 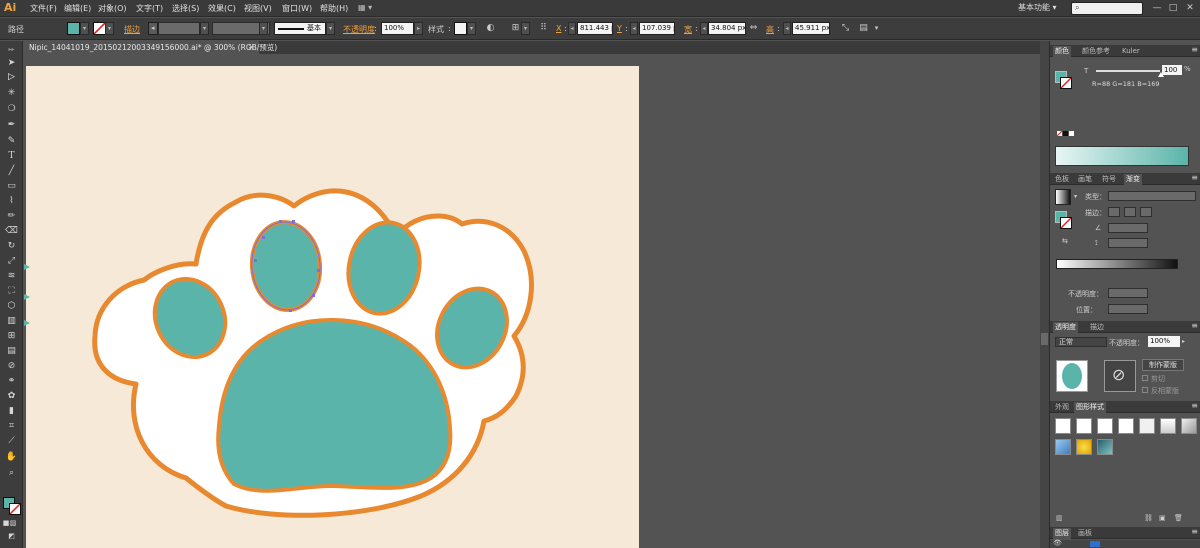 What do you see at coordinates (490, 28) in the screenshot?
I see `recolor-icon: ◐` at bounding box center [490, 28].